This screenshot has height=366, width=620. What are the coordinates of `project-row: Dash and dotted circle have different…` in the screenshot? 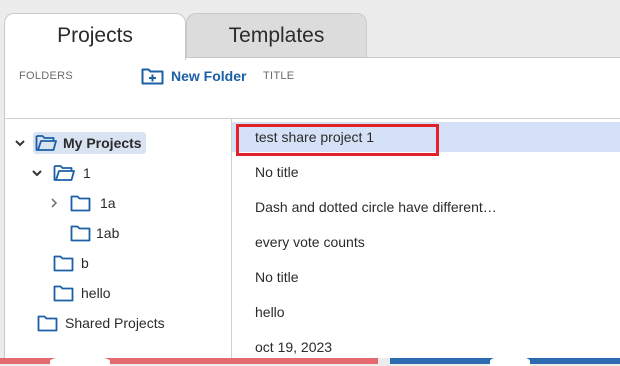 It's located at (426, 207).